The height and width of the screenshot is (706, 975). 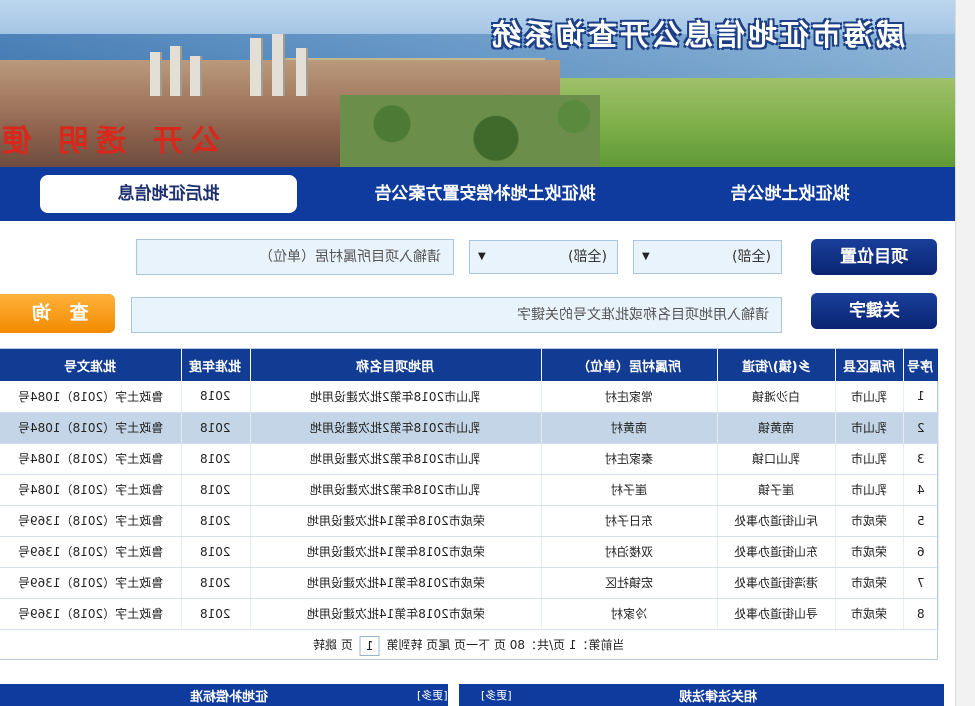 What do you see at coordinates (776, 614) in the screenshot?
I see `cell-town: 寻山街道办事处` at bounding box center [776, 614].